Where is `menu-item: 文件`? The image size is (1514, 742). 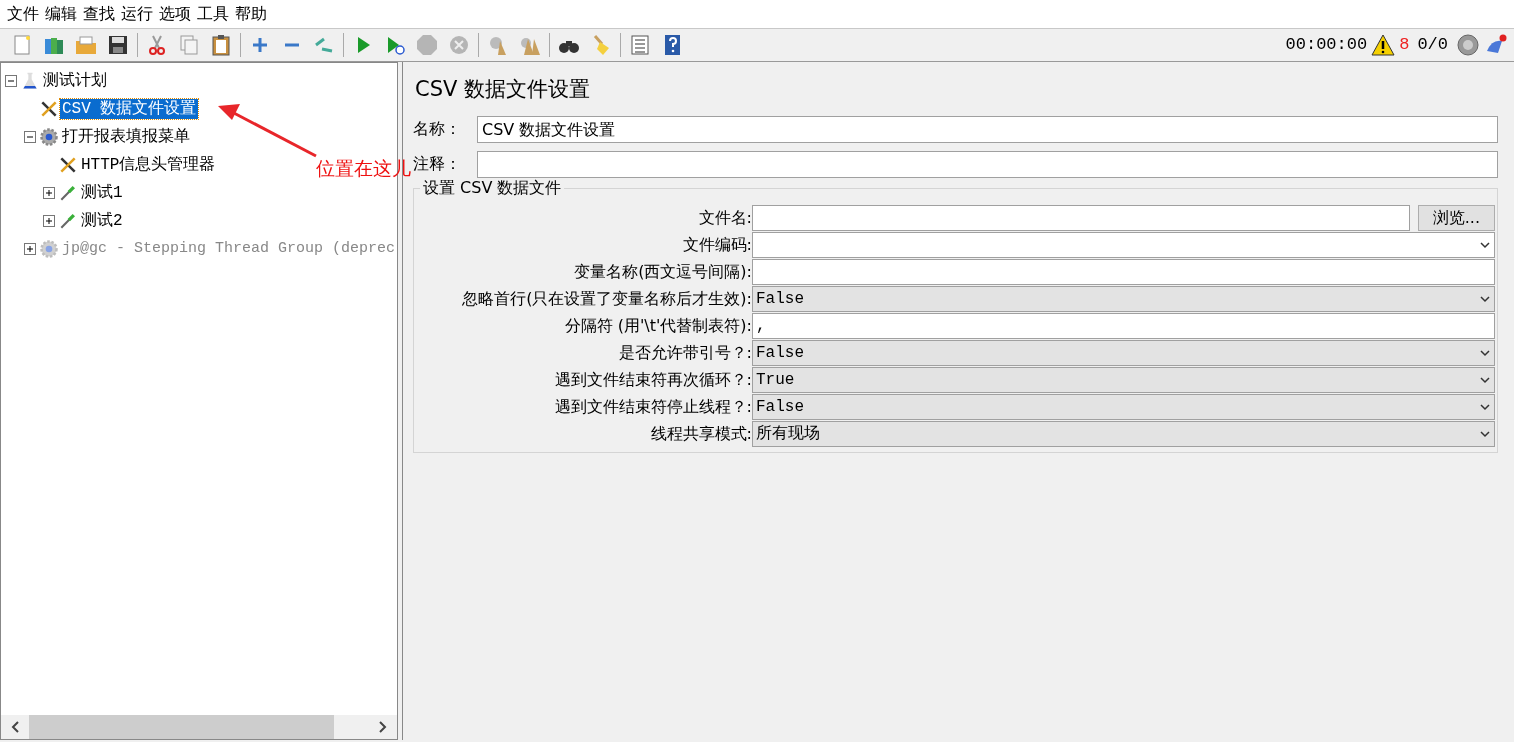 menu-item: 文件 is located at coordinates (23, 14).